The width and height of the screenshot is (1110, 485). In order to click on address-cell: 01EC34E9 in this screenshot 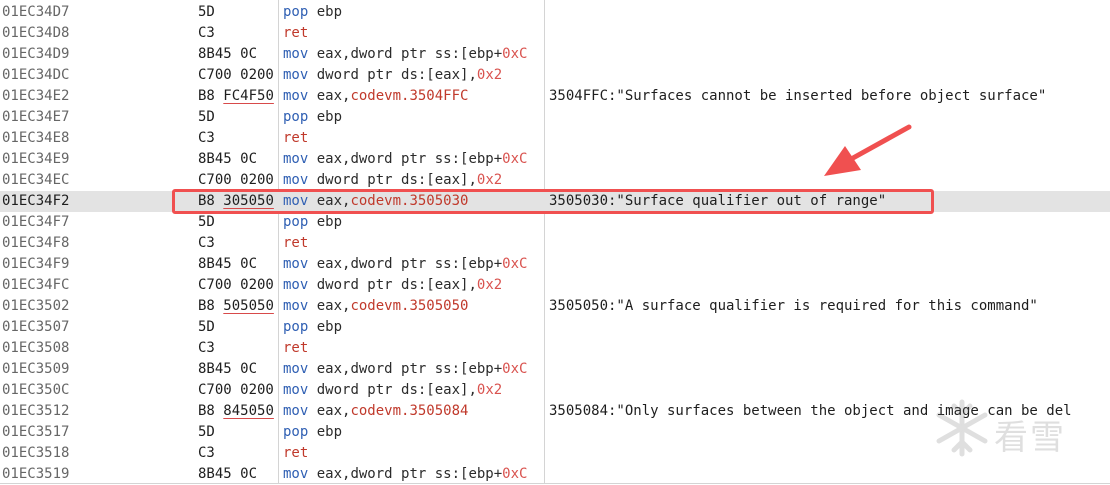, I will do `click(82, 159)`.